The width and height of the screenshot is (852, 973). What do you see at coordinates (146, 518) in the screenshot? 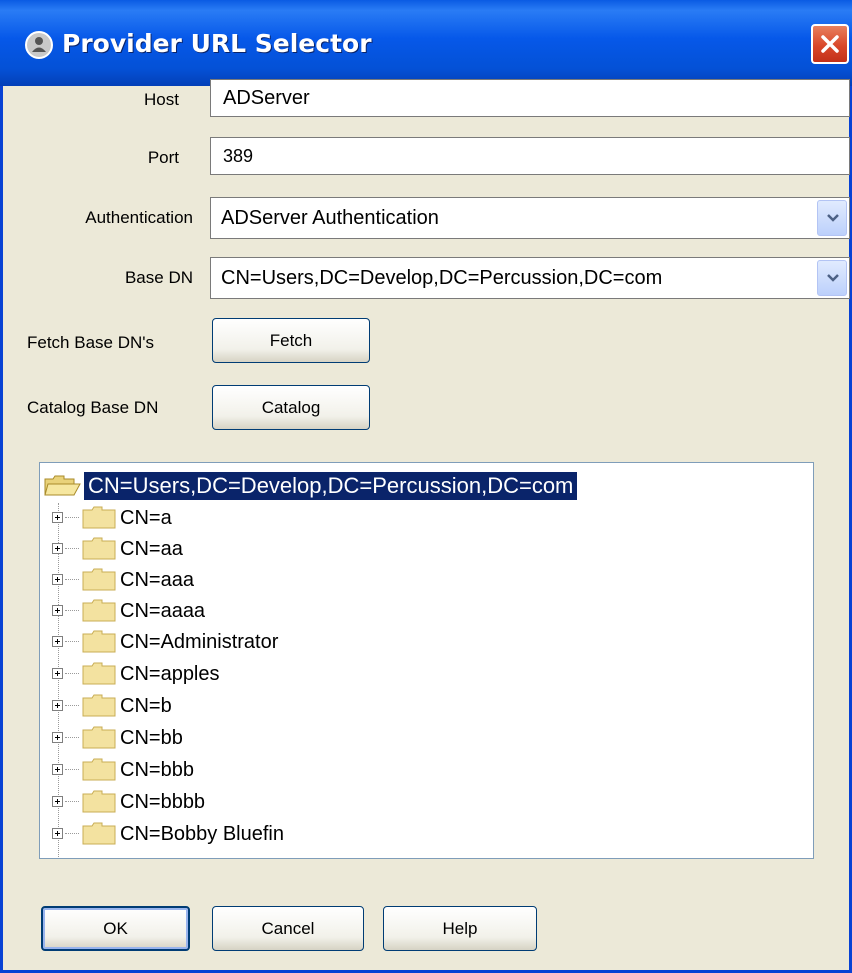
I see `tree-node-label: CN=a` at bounding box center [146, 518].